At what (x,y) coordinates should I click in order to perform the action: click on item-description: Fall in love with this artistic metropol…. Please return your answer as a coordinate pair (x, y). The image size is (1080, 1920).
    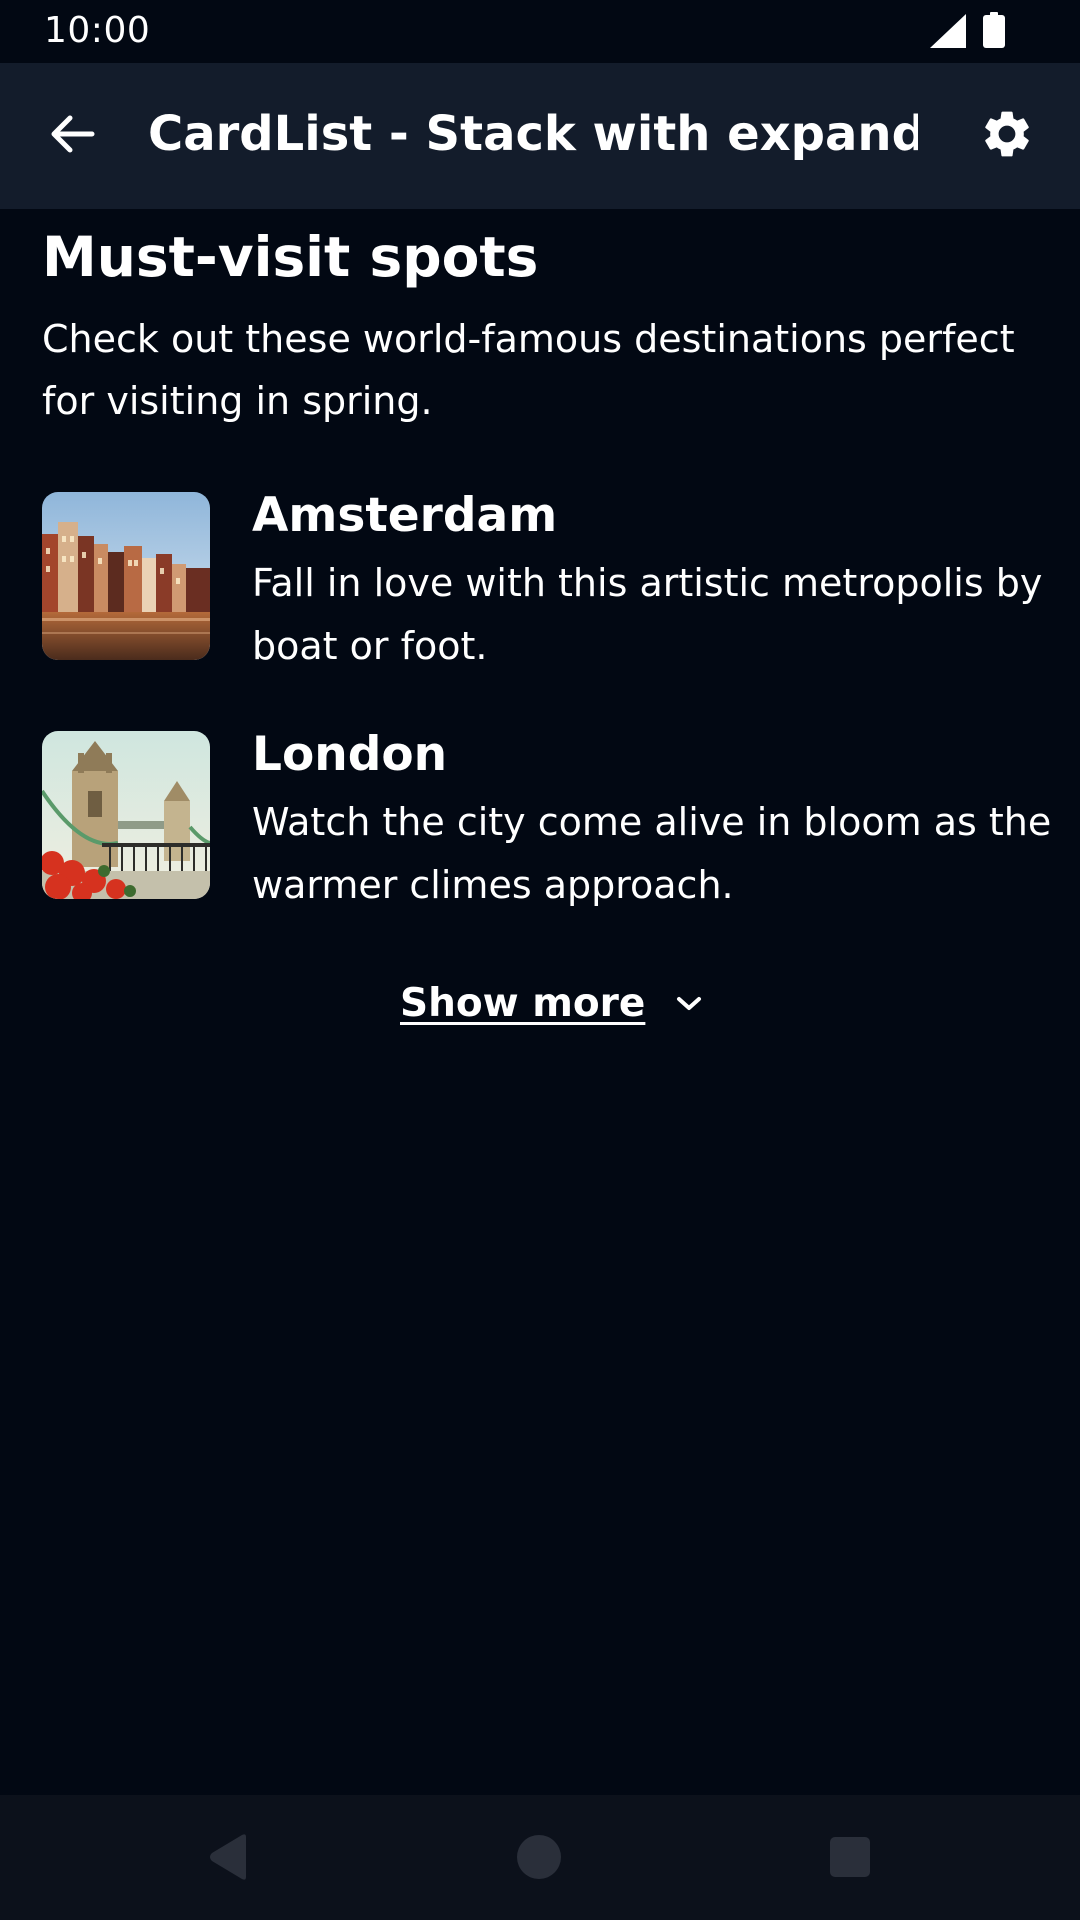
    Looking at the image, I should click on (647, 614).